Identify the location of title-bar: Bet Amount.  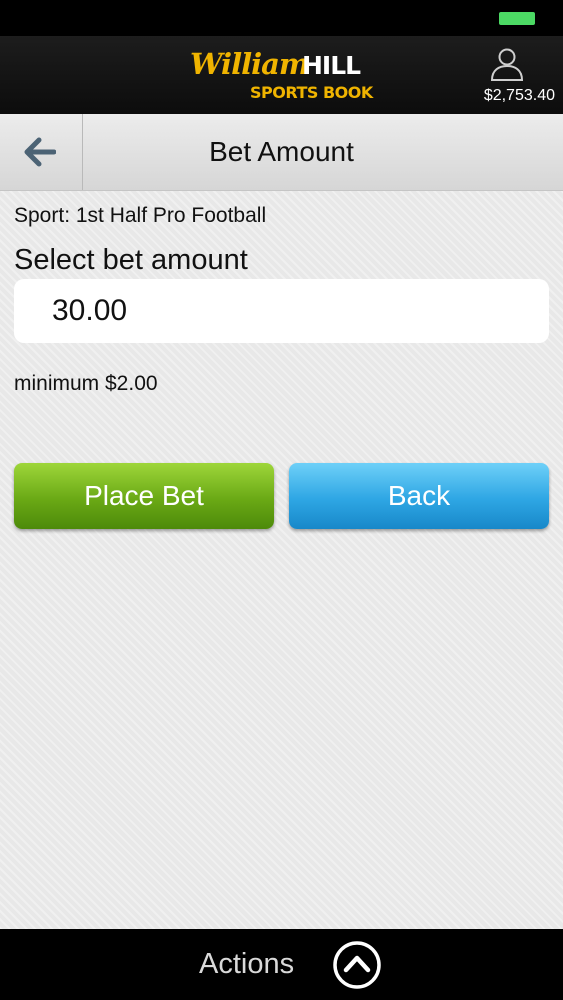
(281, 152).